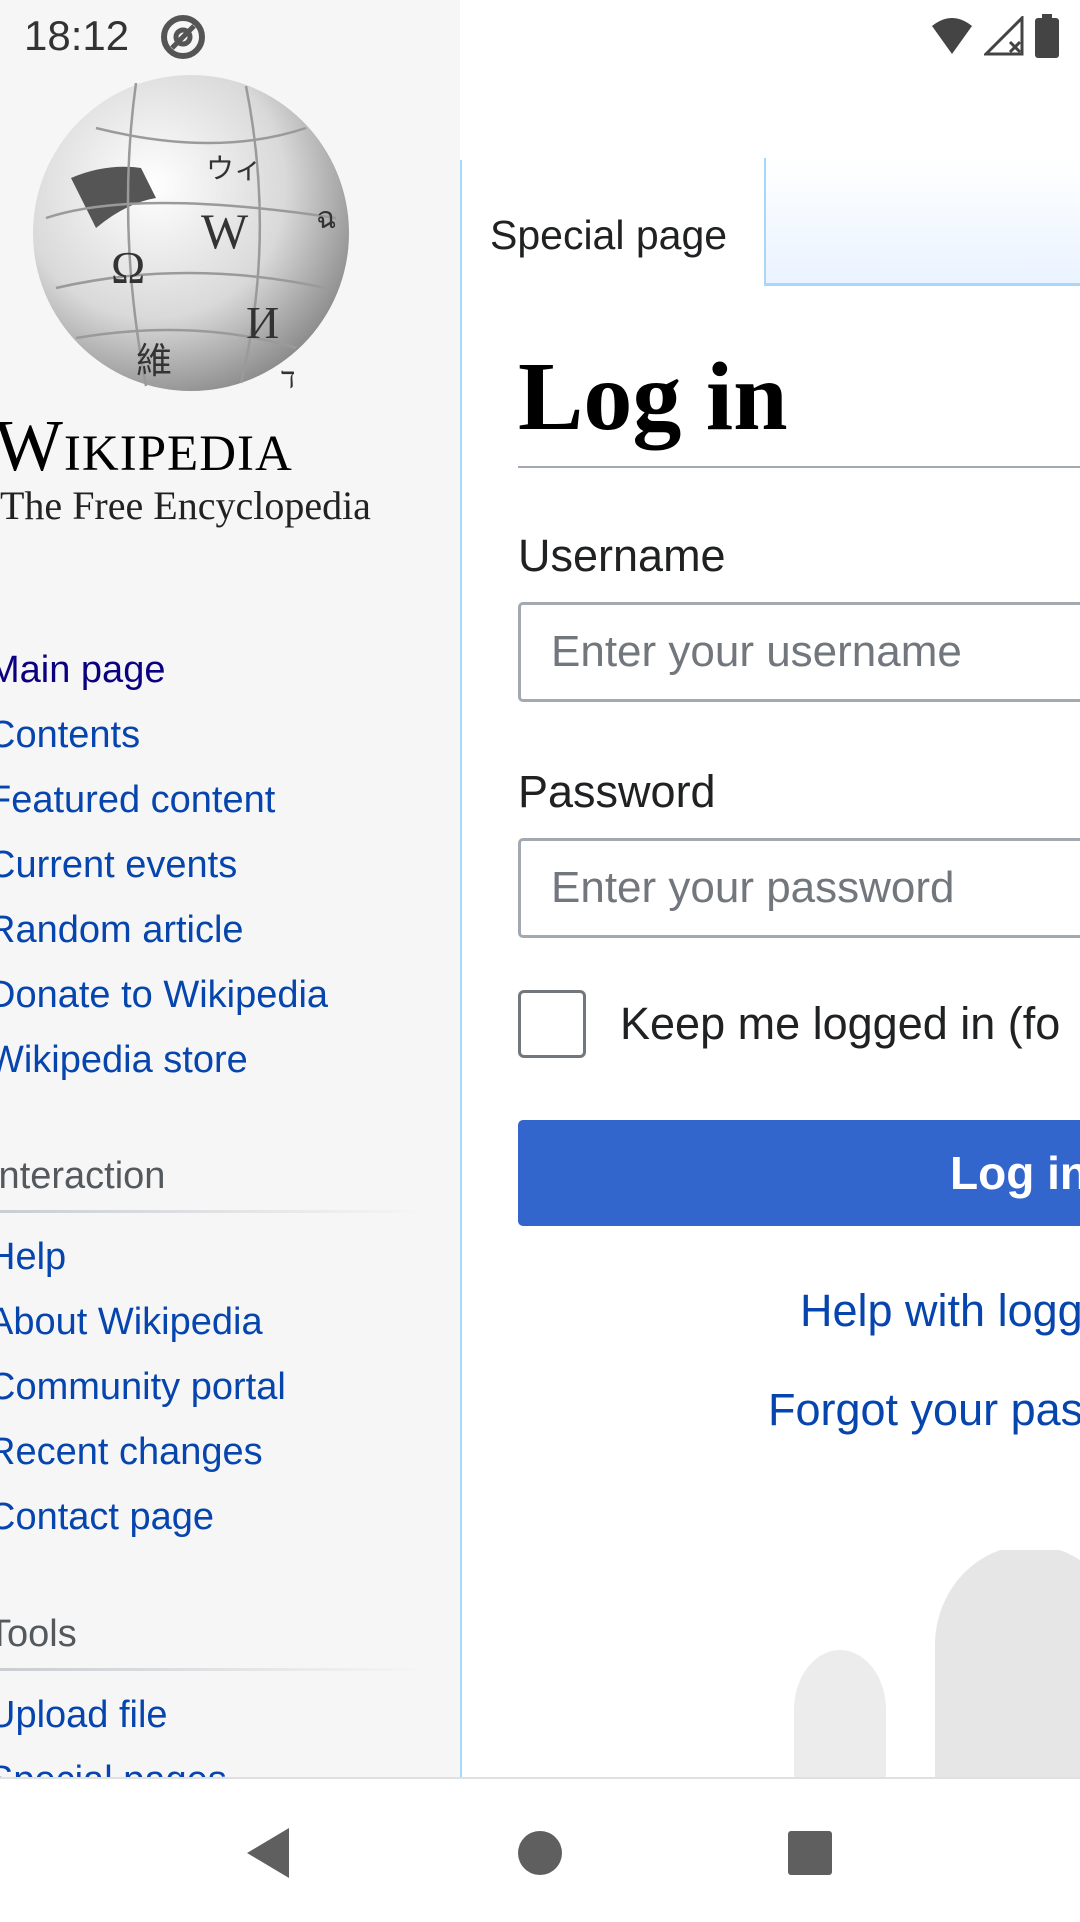 The height and width of the screenshot is (1922, 1080). Describe the element at coordinates (617, 791) in the screenshot. I see `password-label: Password` at that location.